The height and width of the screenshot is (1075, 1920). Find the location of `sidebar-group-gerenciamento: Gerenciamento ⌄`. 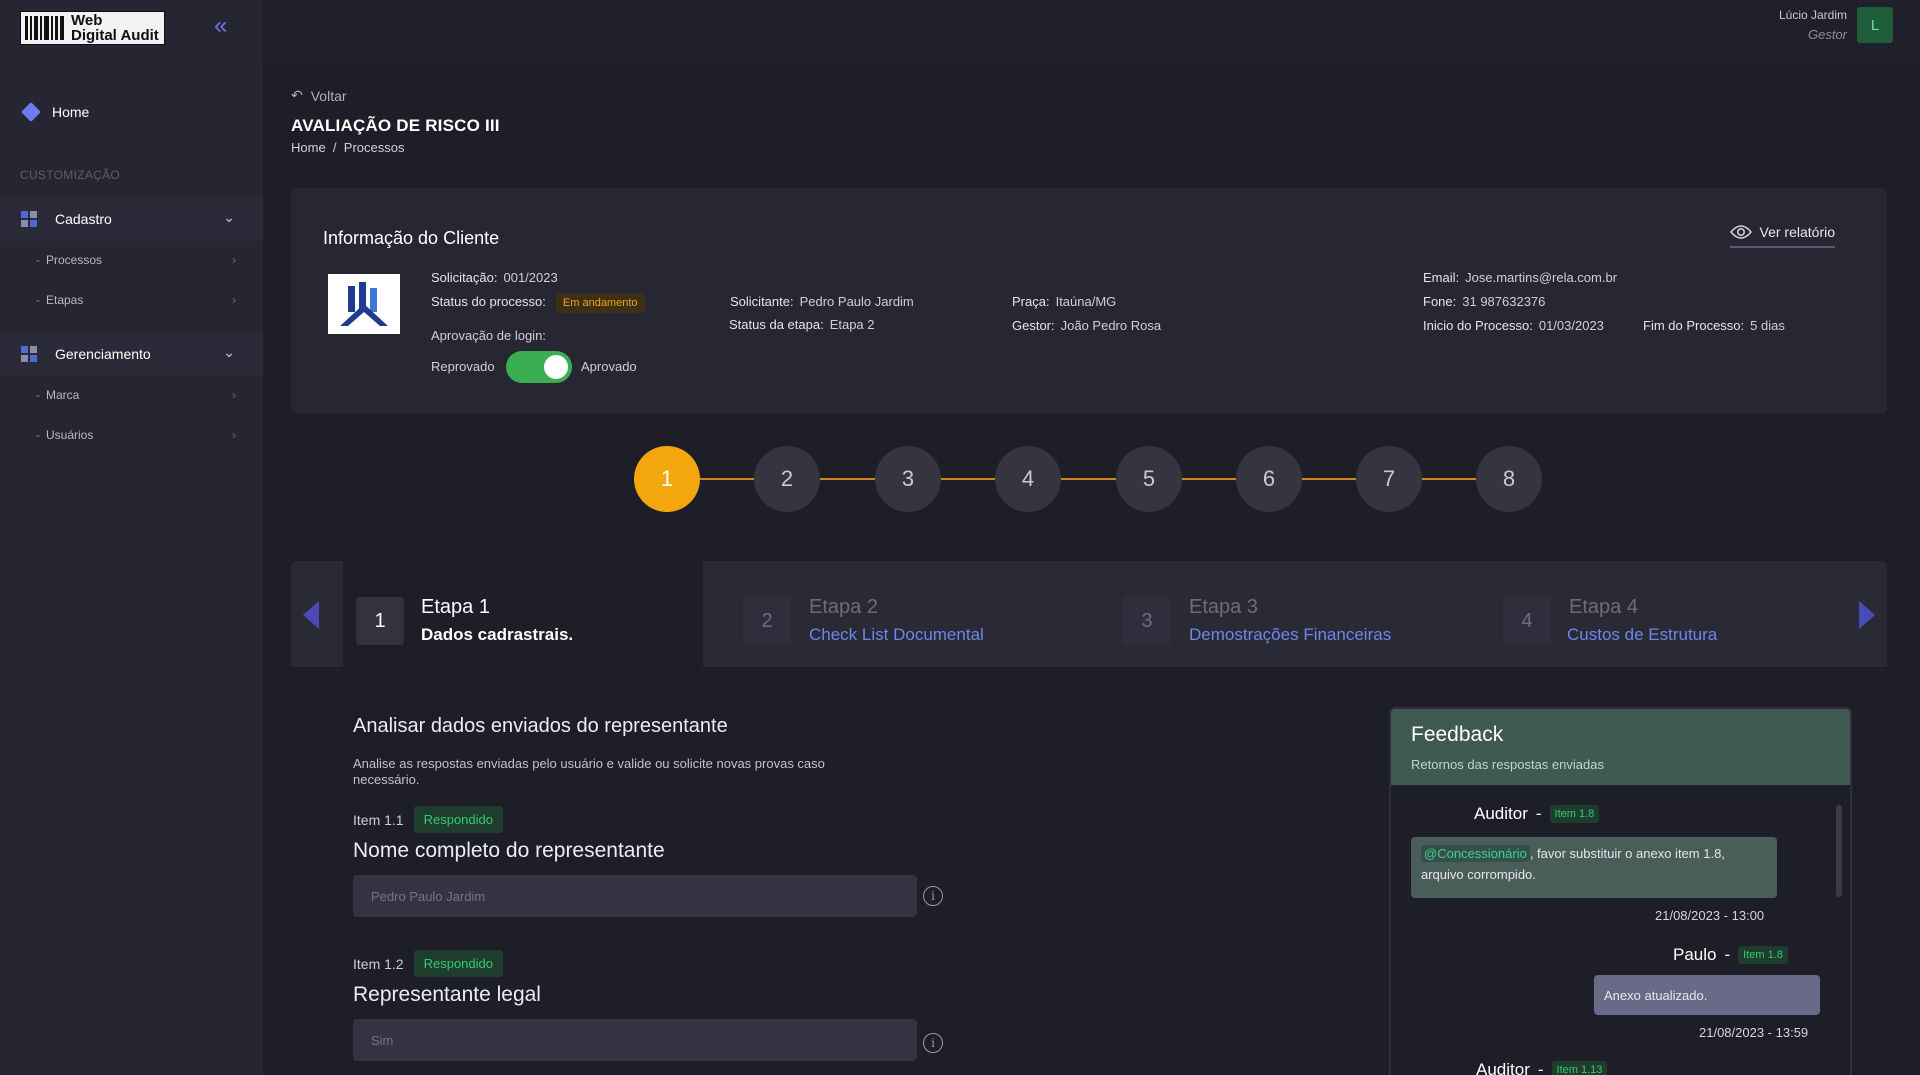

sidebar-group-gerenciamento: Gerenciamento ⌄ is located at coordinates (131, 354).